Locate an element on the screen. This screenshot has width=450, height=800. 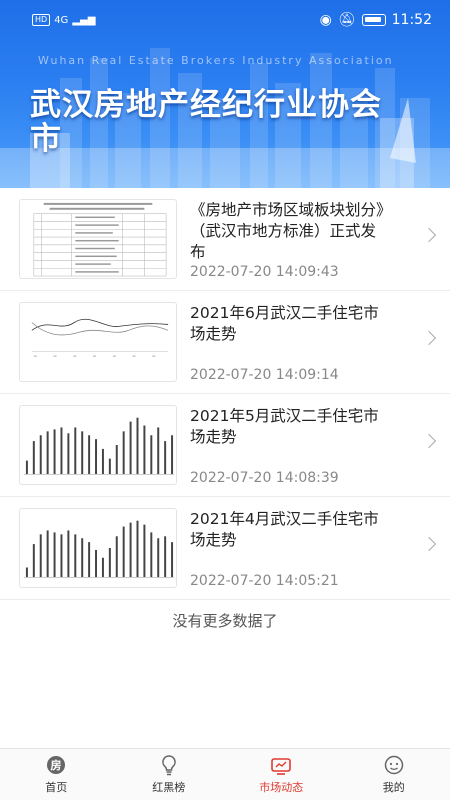
nav-item-profile: 我的 is located at coordinates (394, 774).